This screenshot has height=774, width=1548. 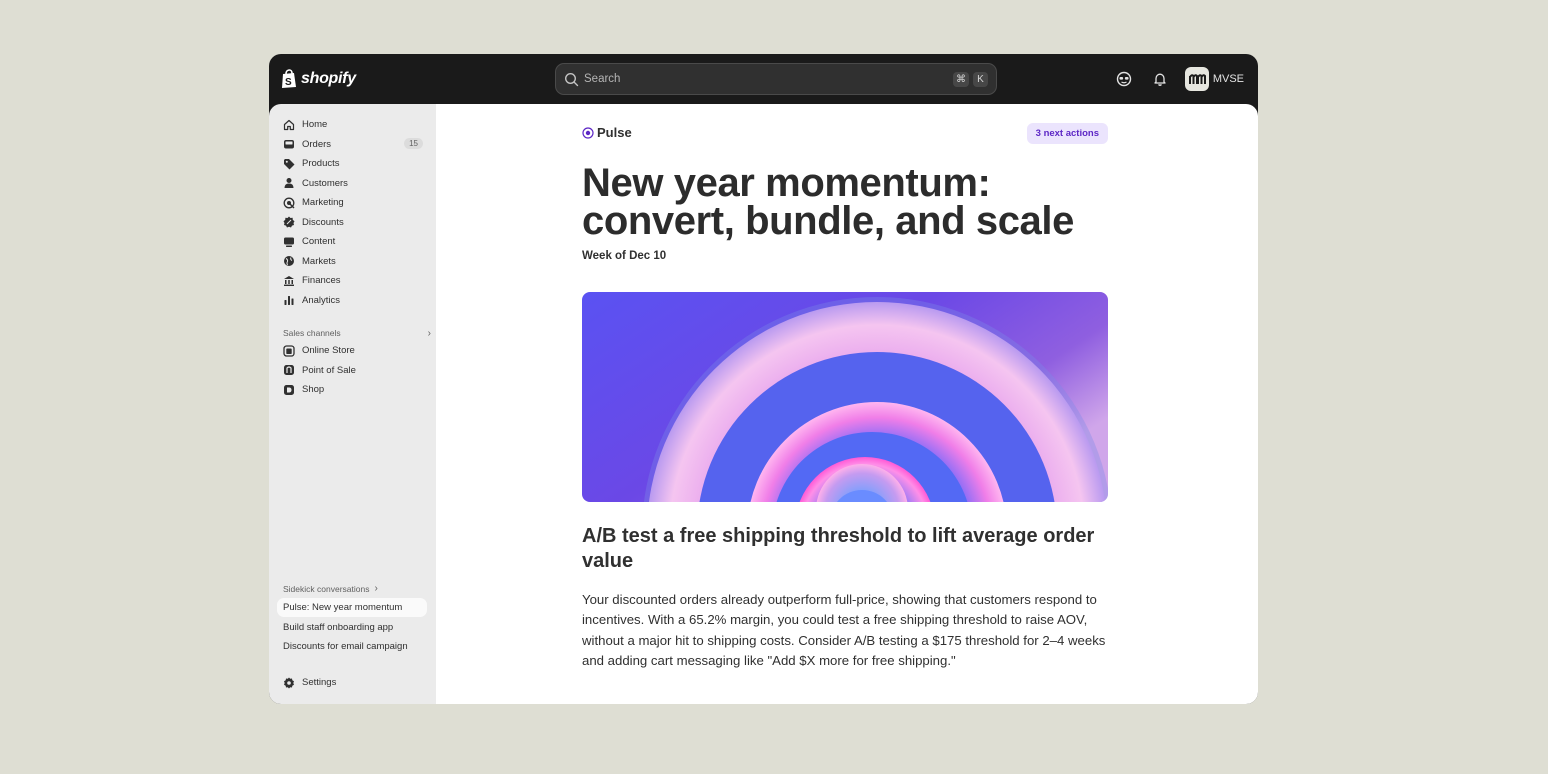 What do you see at coordinates (352, 183) in the screenshot?
I see `sidebar-item-customers: Customers` at bounding box center [352, 183].